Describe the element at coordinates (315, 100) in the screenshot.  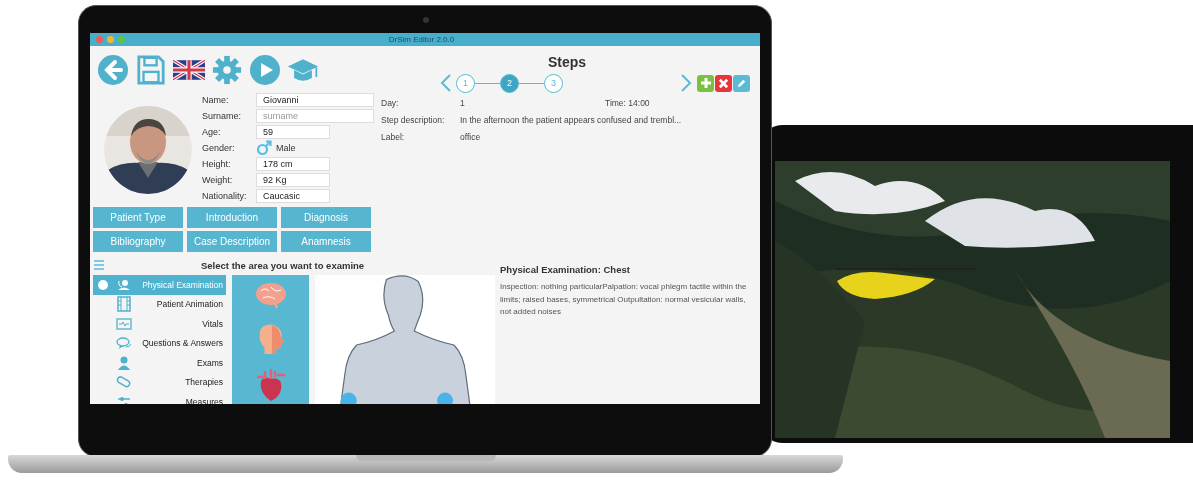
I see `text-field: Giovanni` at that location.